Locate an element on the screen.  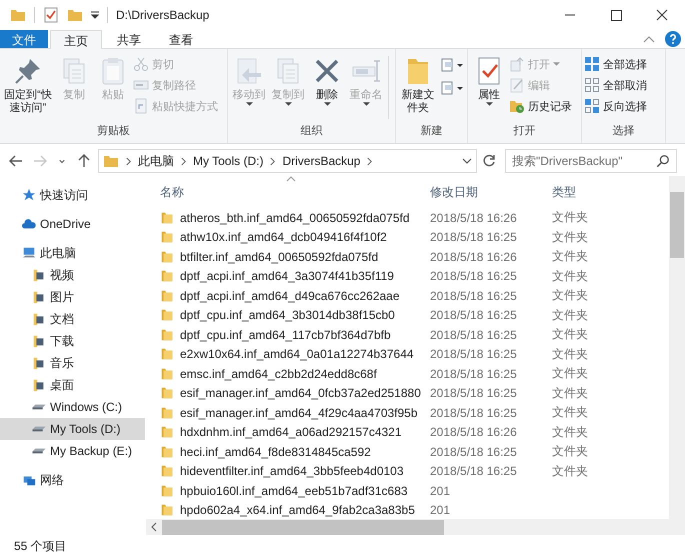
file-name: athw10x.inf_amd64_dcb049416f4f10f2 is located at coordinates (292, 237).